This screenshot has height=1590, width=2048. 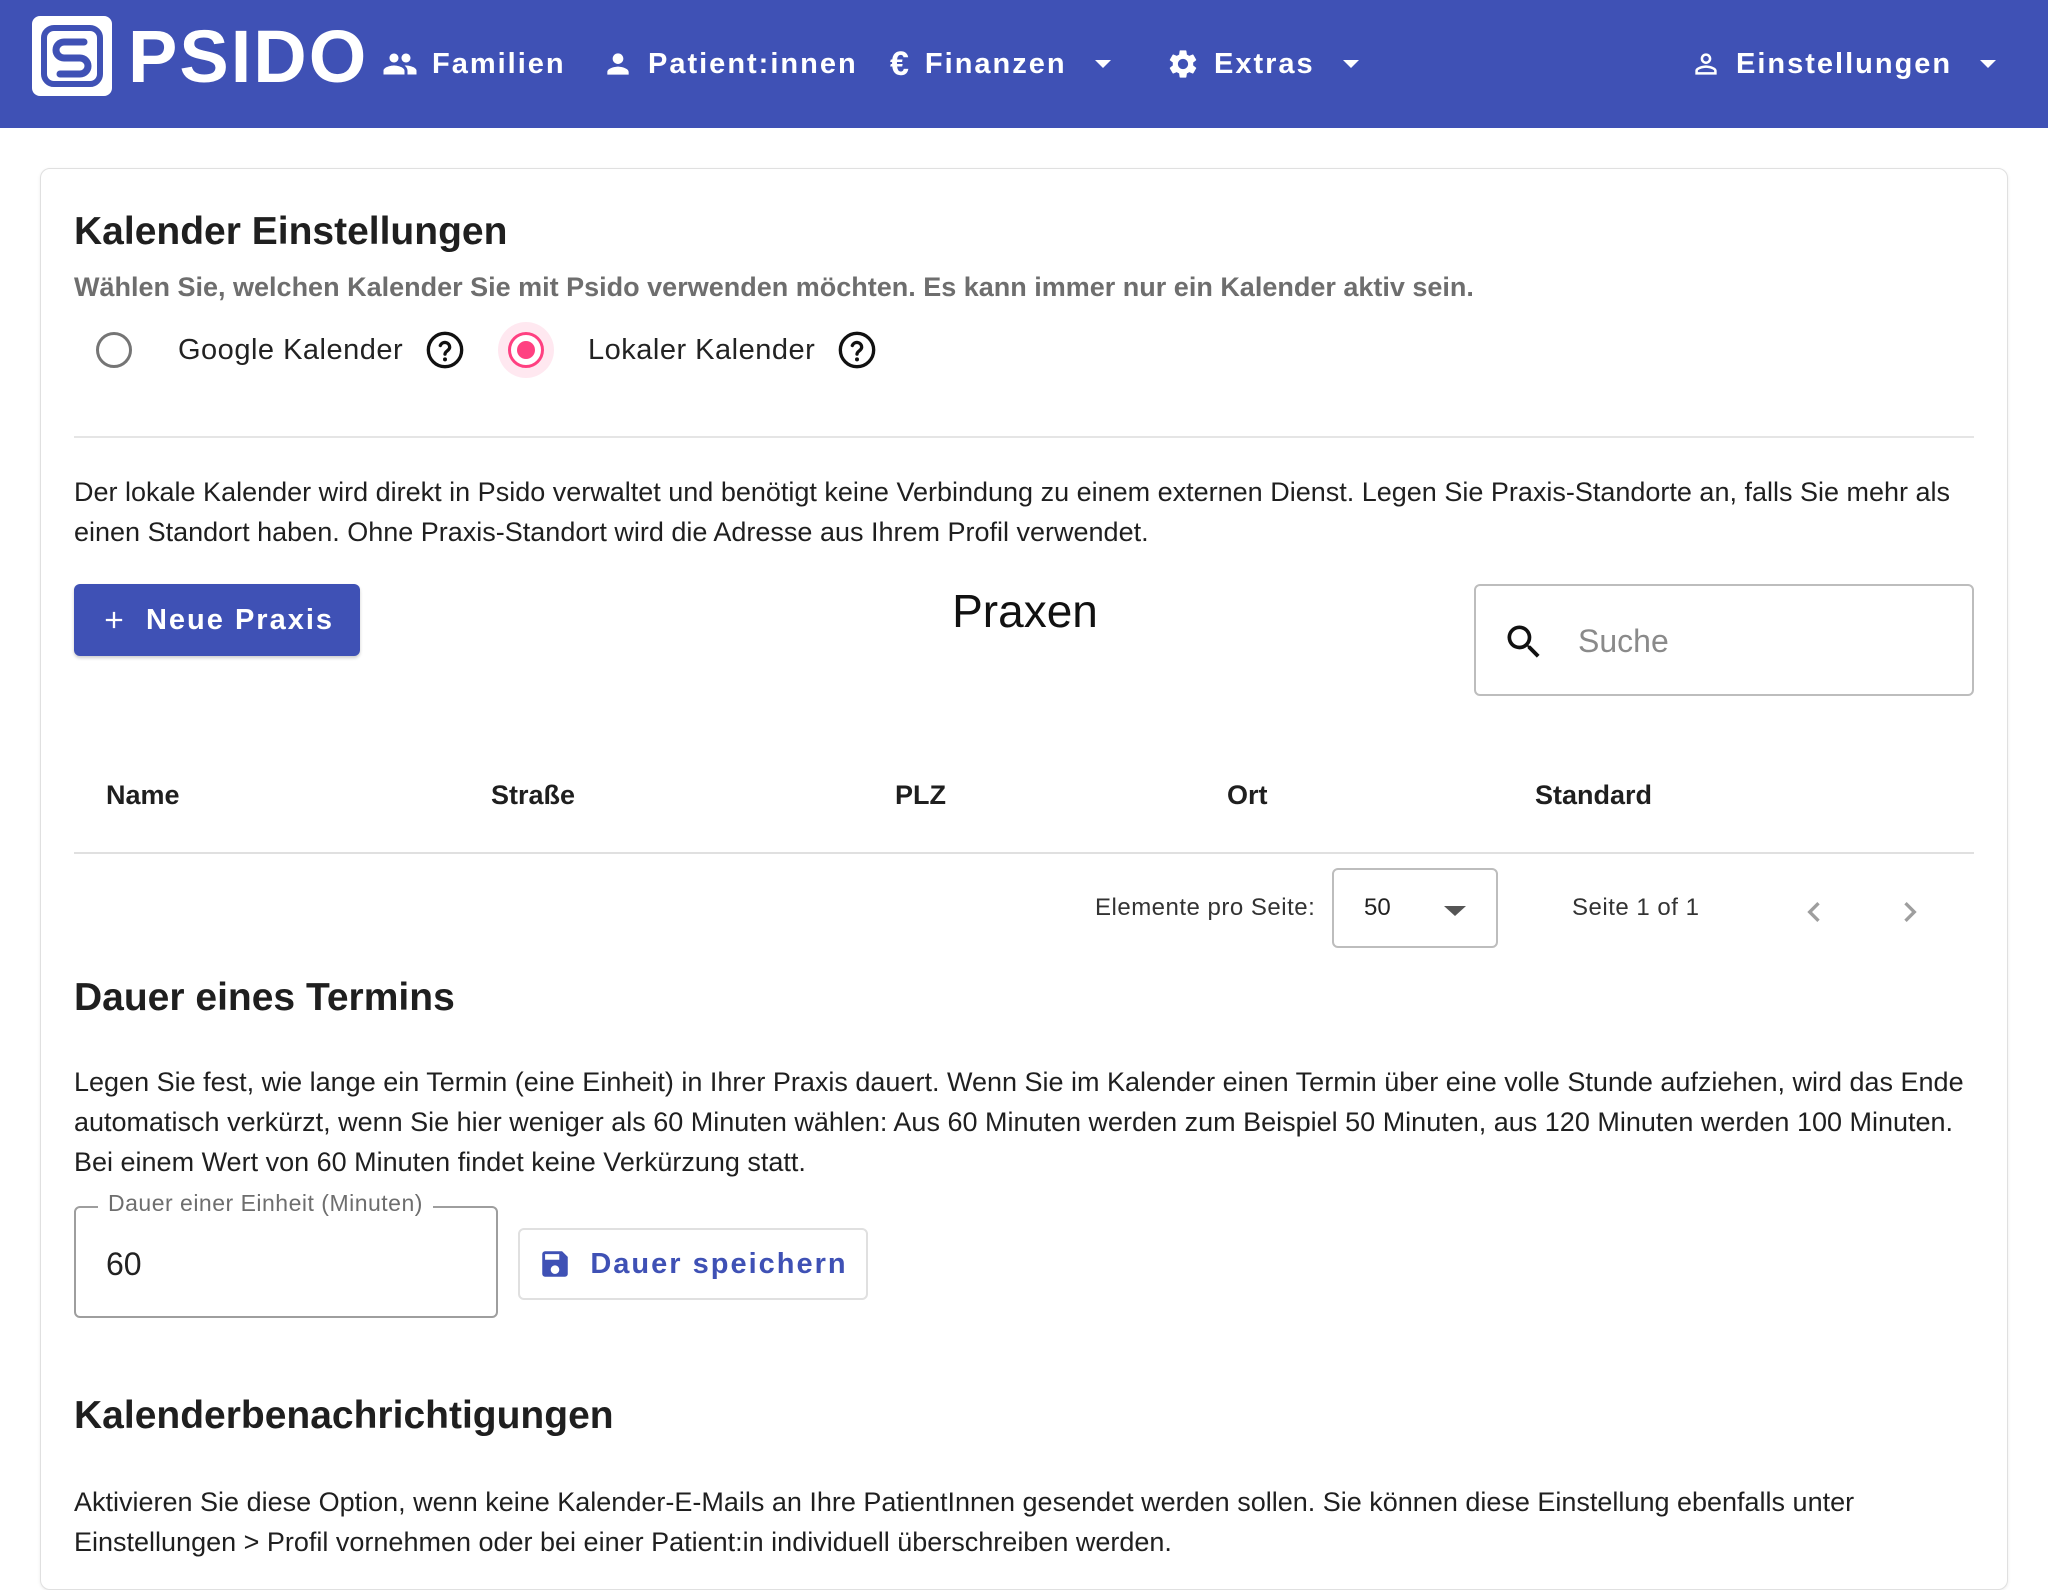 What do you see at coordinates (124, 1264) in the screenshot?
I see `duration-input: 60` at bounding box center [124, 1264].